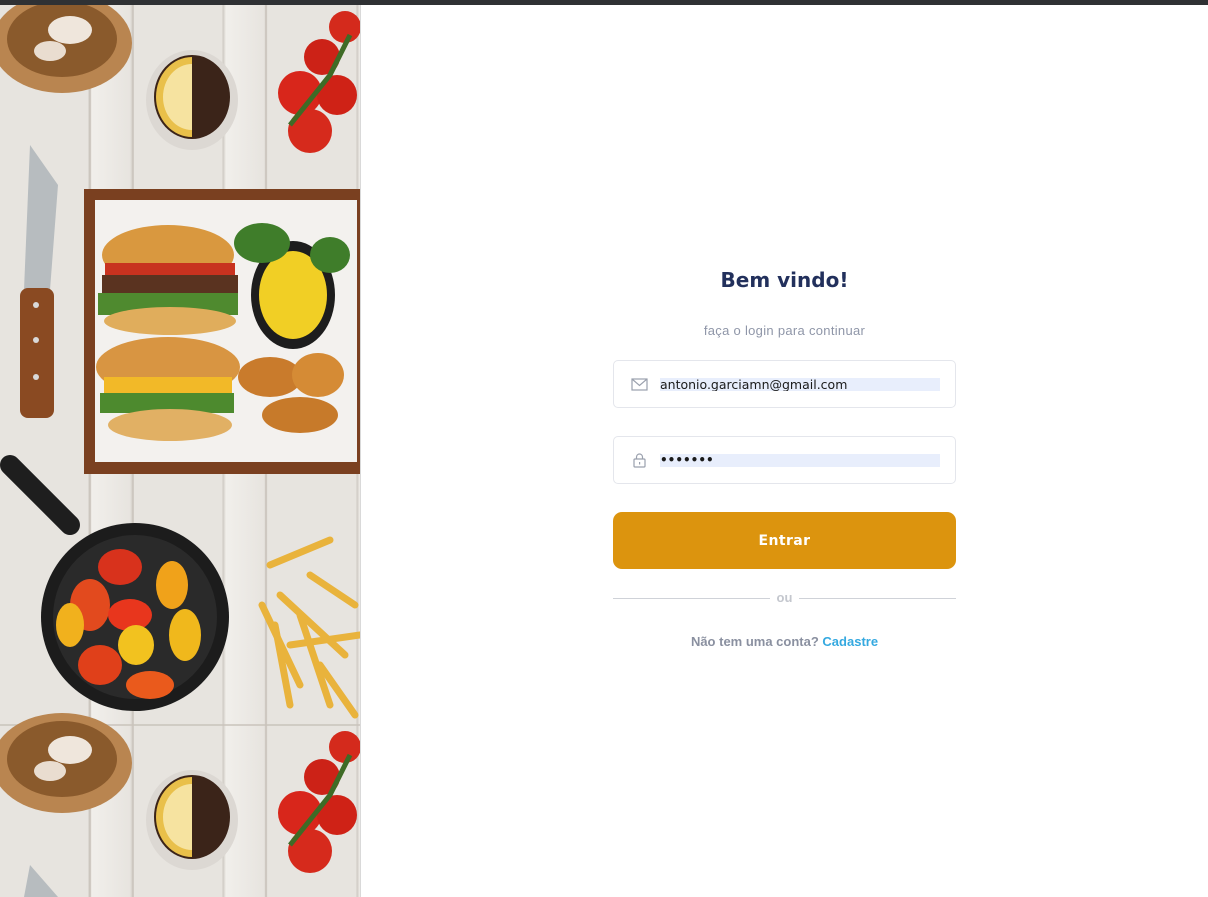 The height and width of the screenshot is (897, 1208). What do you see at coordinates (800, 460) in the screenshot?
I see `password-input: •••••••` at bounding box center [800, 460].